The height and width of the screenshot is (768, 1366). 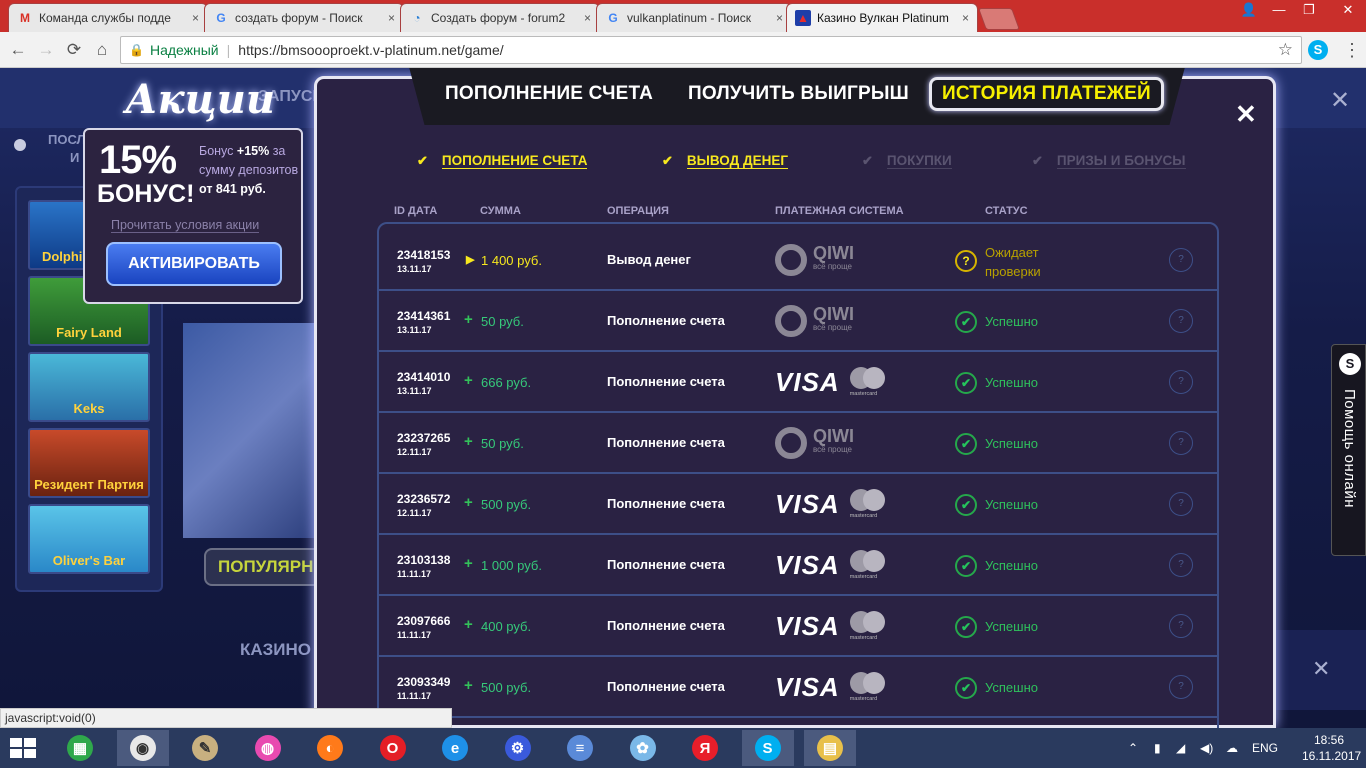 What do you see at coordinates (264, 567) in the screenshot?
I see `popular-tab: ПОПУЛЯРН` at bounding box center [264, 567].